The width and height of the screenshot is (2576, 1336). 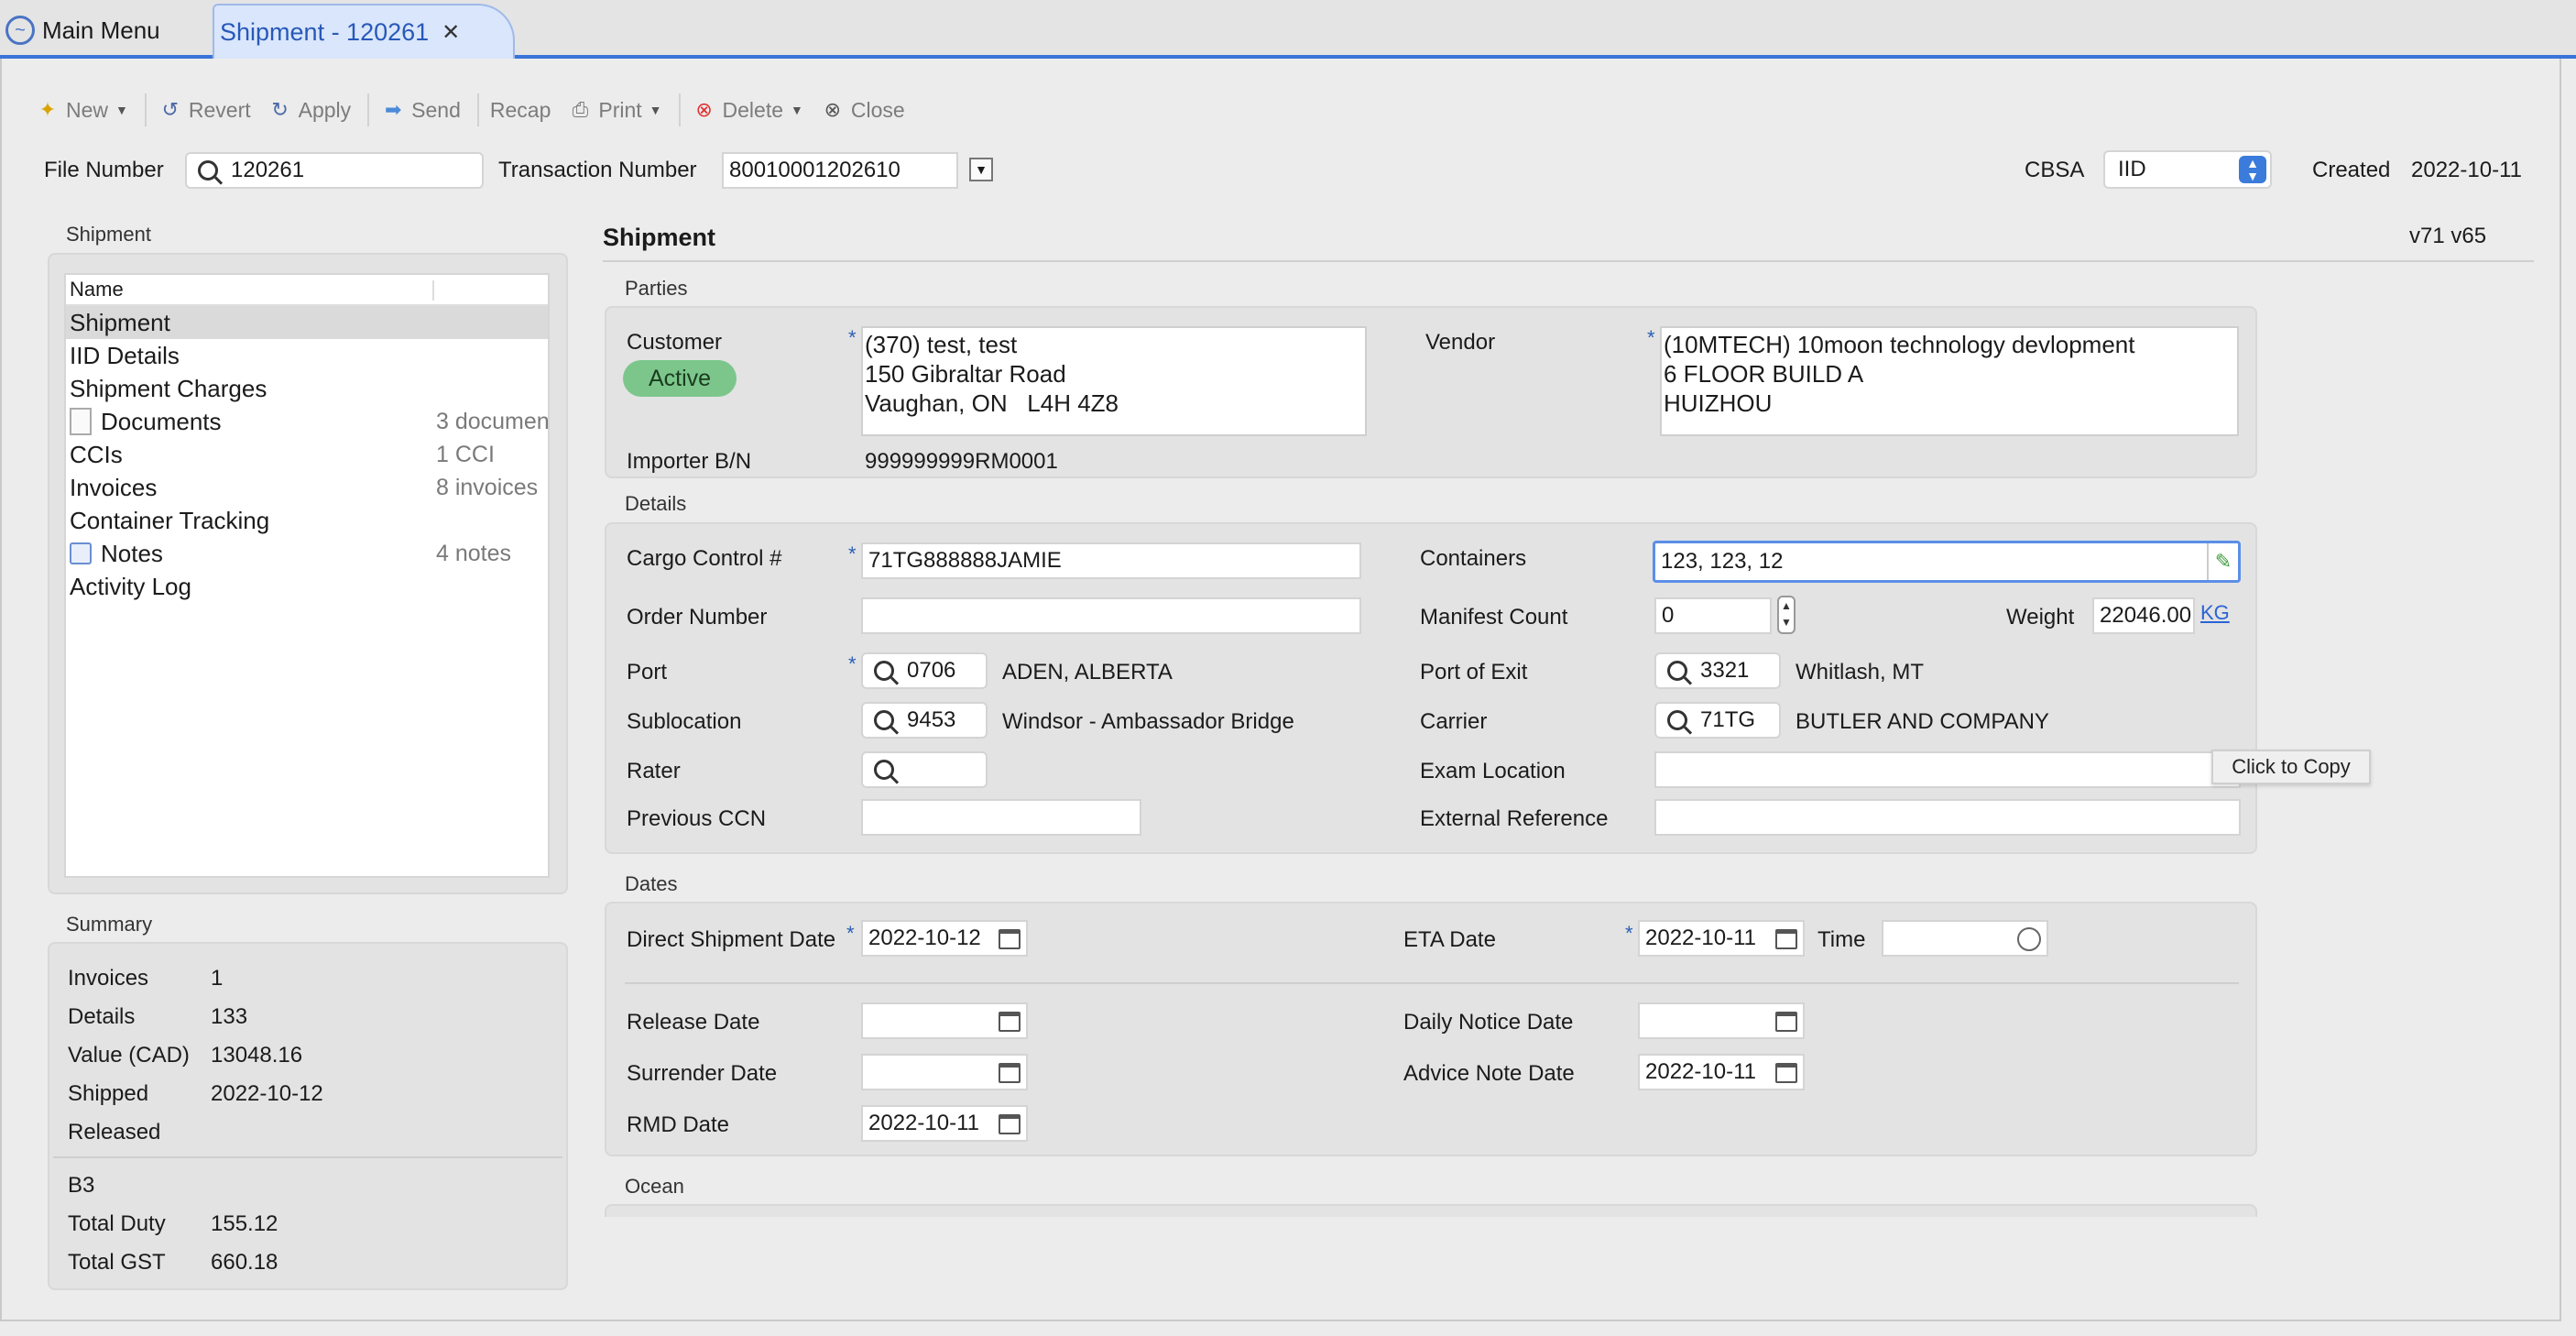 What do you see at coordinates (307, 355) in the screenshot?
I see `sidebar-item-iid-details: IID Details` at bounding box center [307, 355].